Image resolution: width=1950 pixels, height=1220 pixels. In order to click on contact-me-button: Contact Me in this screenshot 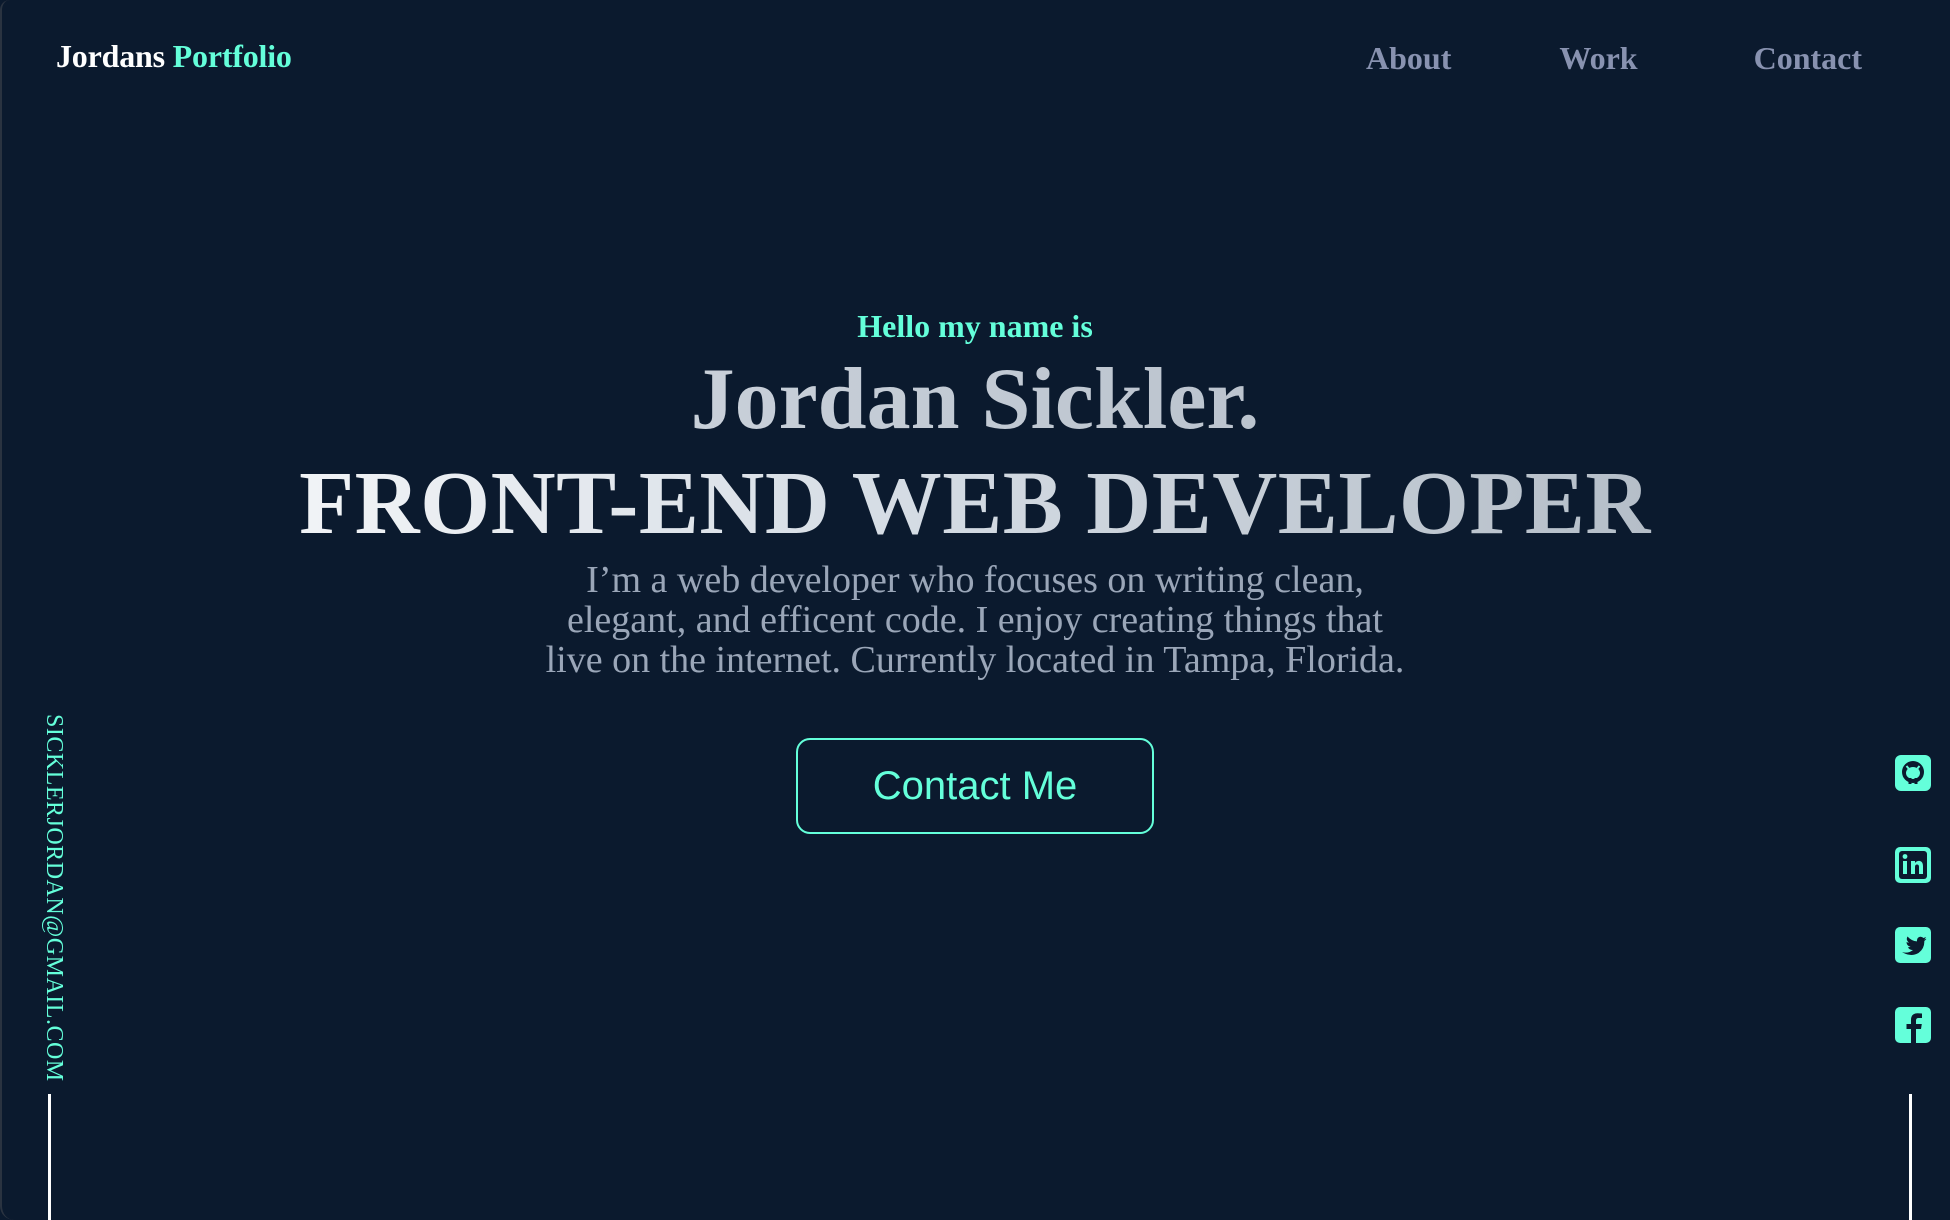, I will do `click(975, 786)`.